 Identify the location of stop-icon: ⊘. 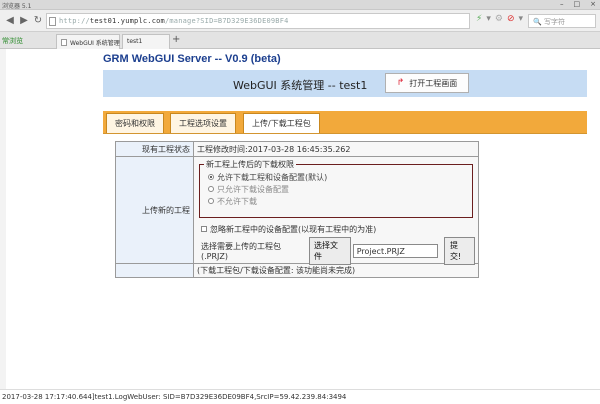
(511, 19).